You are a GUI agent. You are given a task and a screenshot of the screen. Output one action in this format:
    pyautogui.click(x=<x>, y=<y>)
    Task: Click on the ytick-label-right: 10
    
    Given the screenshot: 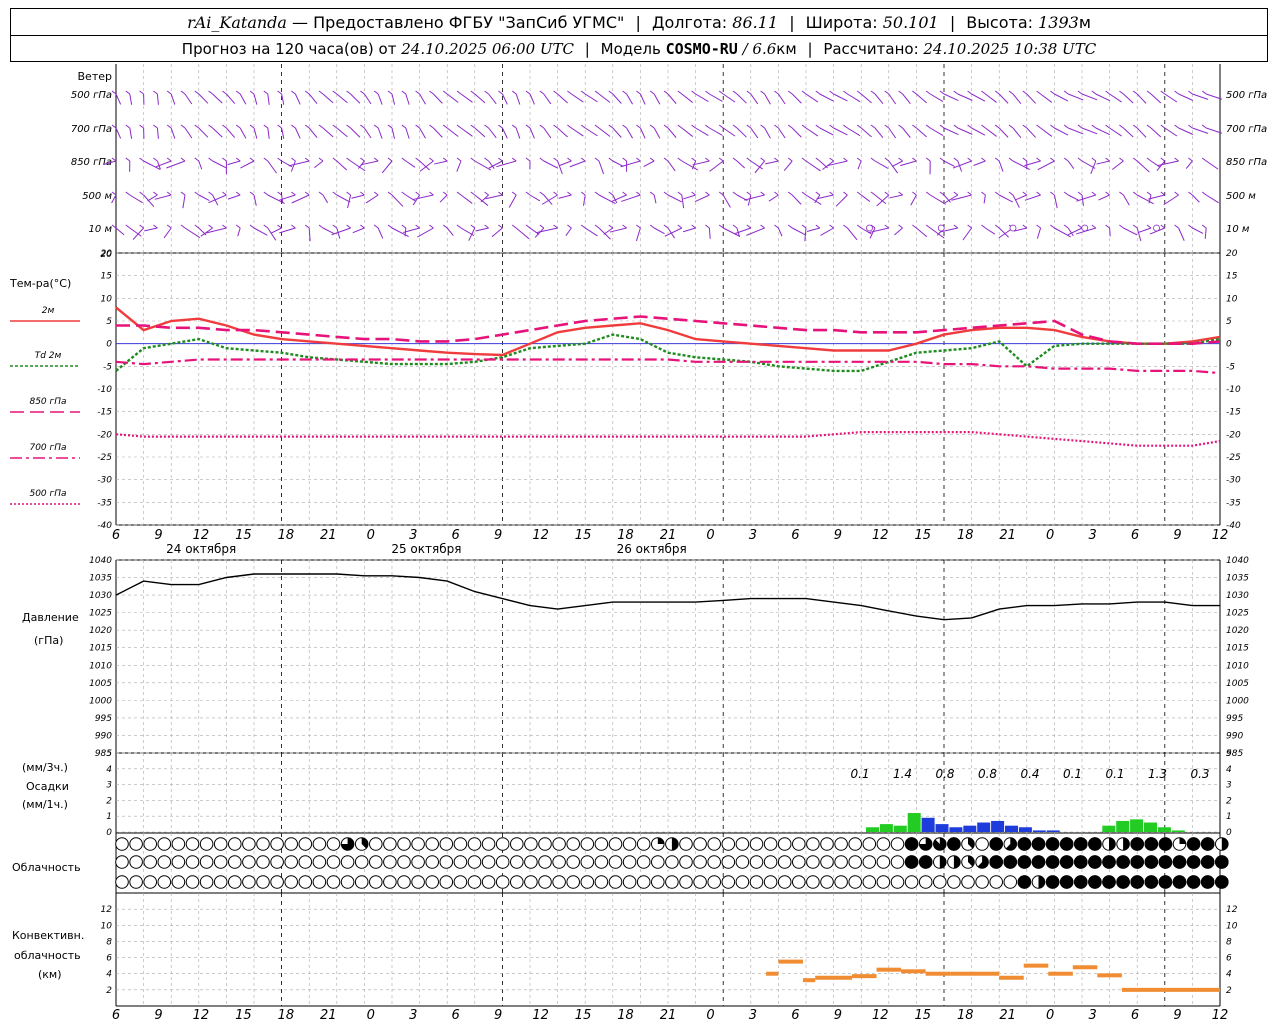 What is the action you would take?
    pyautogui.click(x=1232, y=299)
    